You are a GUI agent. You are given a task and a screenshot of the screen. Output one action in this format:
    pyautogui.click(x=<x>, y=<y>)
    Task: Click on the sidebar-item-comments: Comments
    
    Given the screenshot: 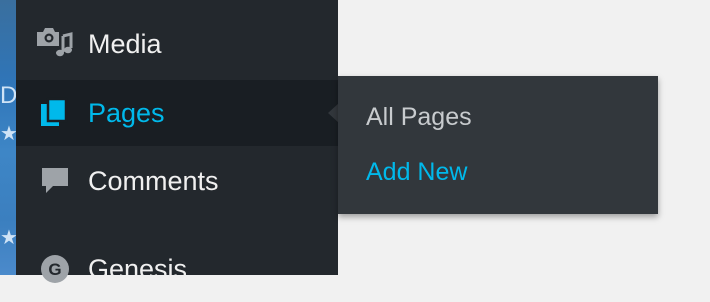 What is the action you would take?
    pyautogui.click(x=177, y=181)
    